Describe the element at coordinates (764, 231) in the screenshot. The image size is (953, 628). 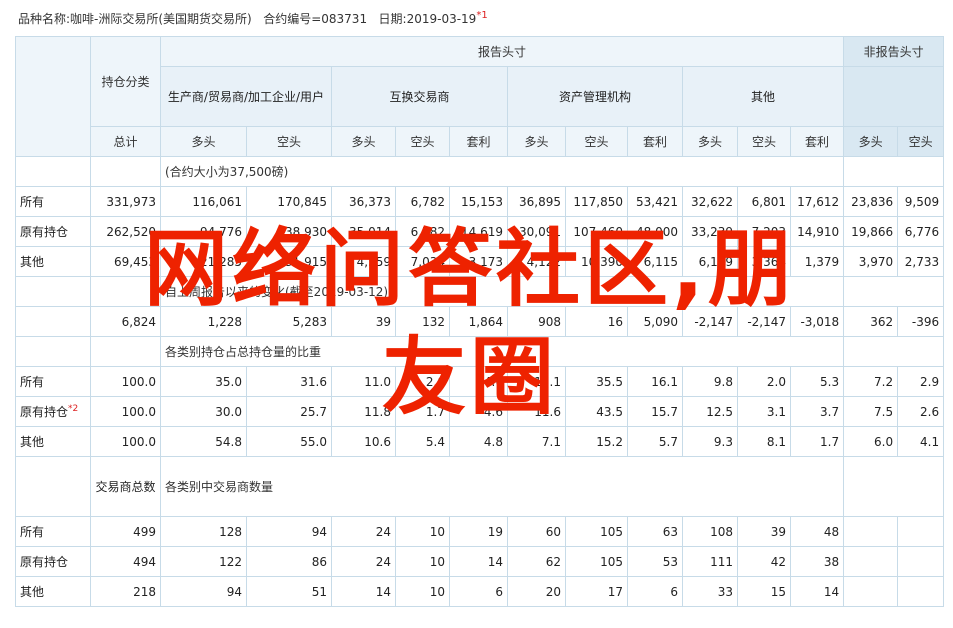
I see `table-cell: 7,203` at that location.